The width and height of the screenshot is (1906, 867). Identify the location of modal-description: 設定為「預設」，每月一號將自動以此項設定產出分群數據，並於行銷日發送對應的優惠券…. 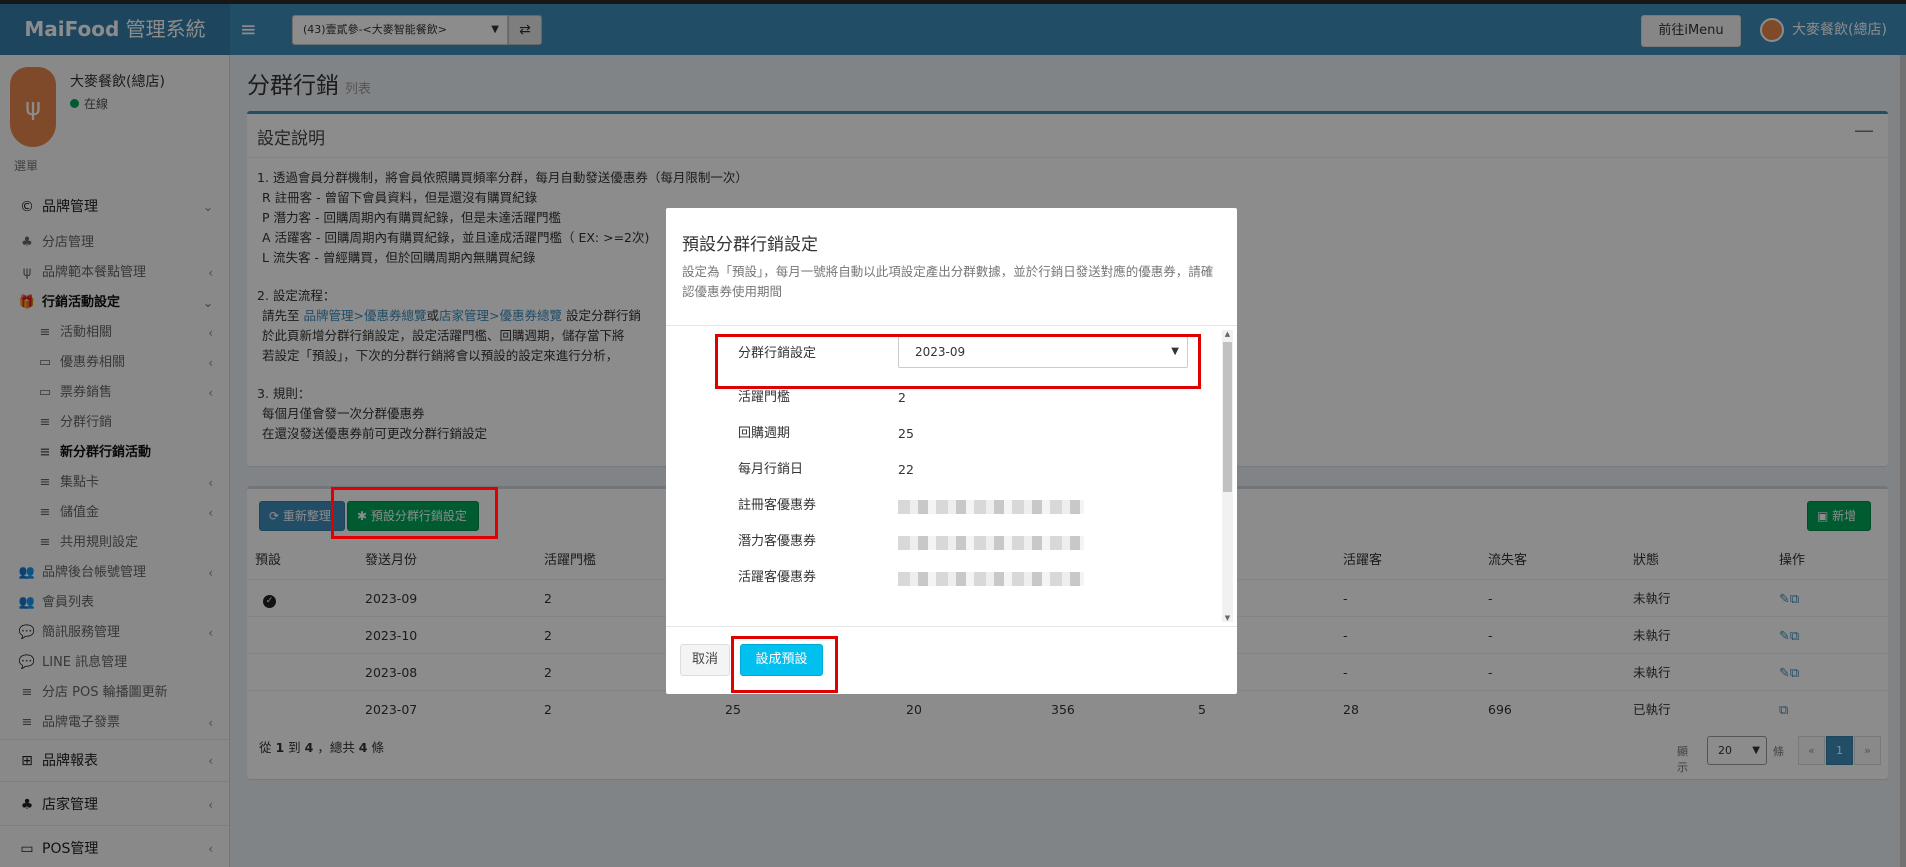
(948, 281).